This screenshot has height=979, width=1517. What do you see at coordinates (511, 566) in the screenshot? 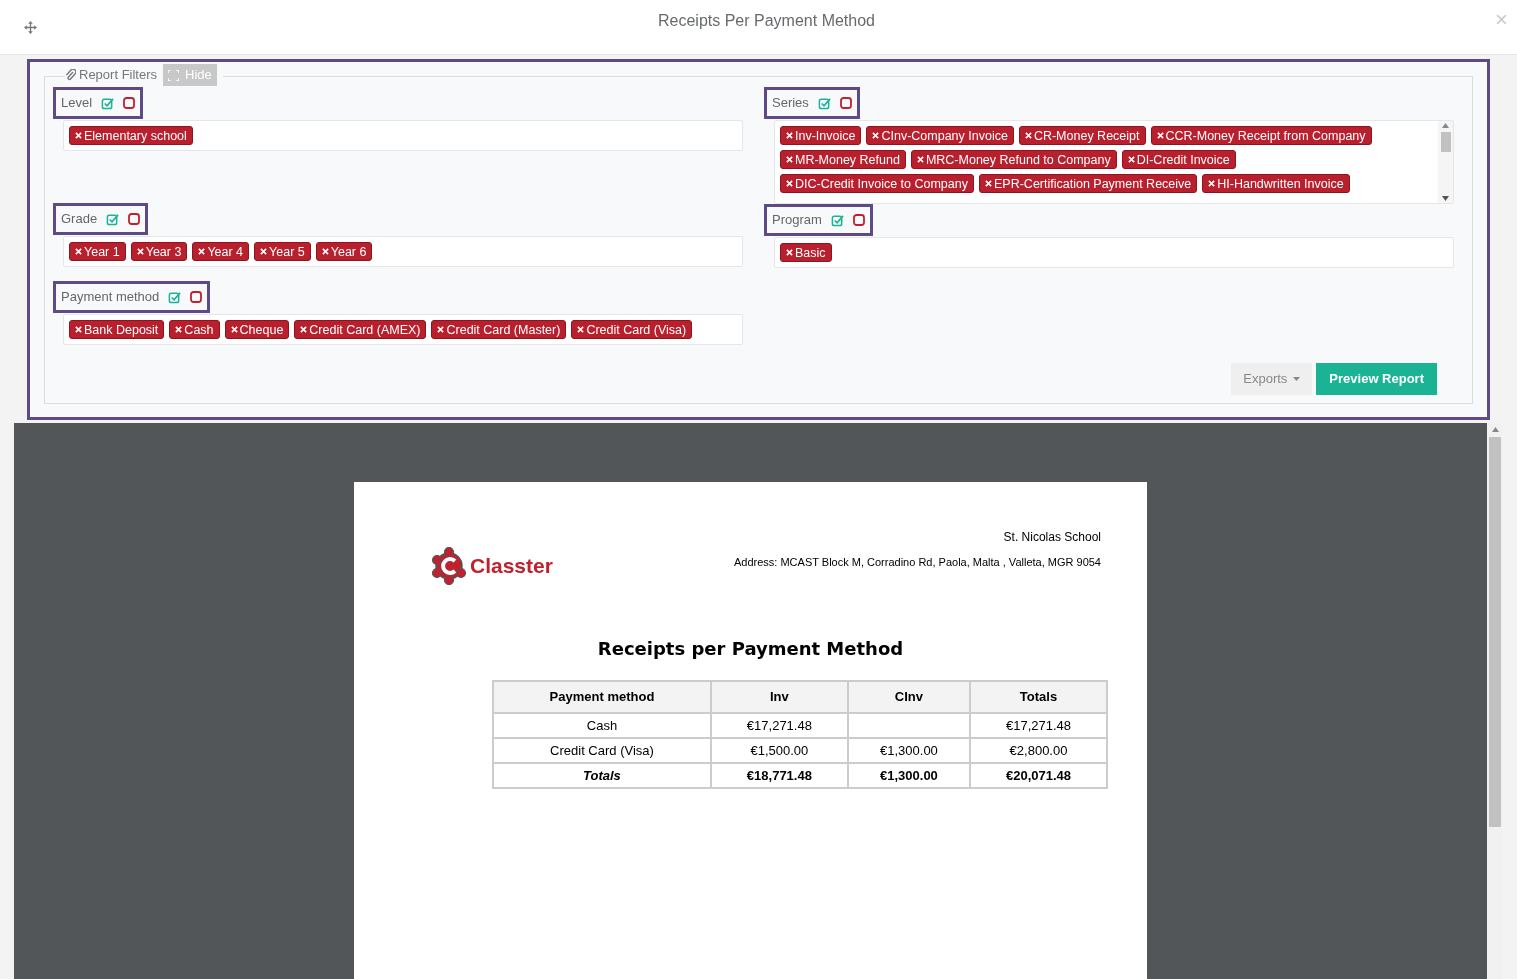
I see `logo-text: Classter` at bounding box center [511, 566].